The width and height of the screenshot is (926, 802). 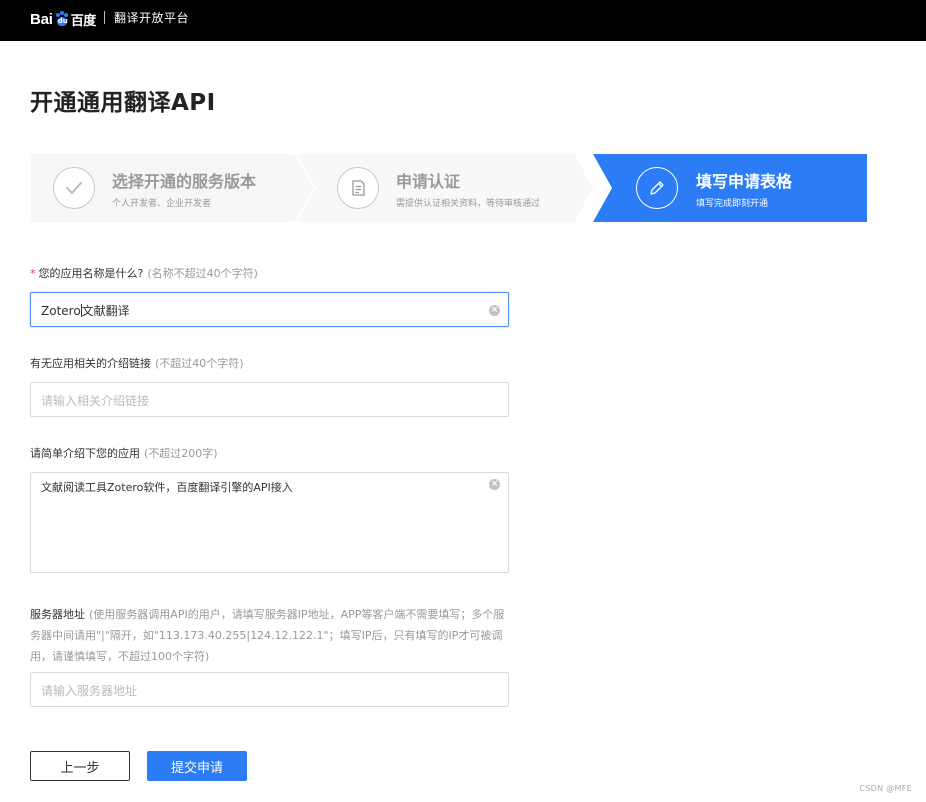 I want to click on server-address-label-text: 服务器地址, so click(x=57, y=614).